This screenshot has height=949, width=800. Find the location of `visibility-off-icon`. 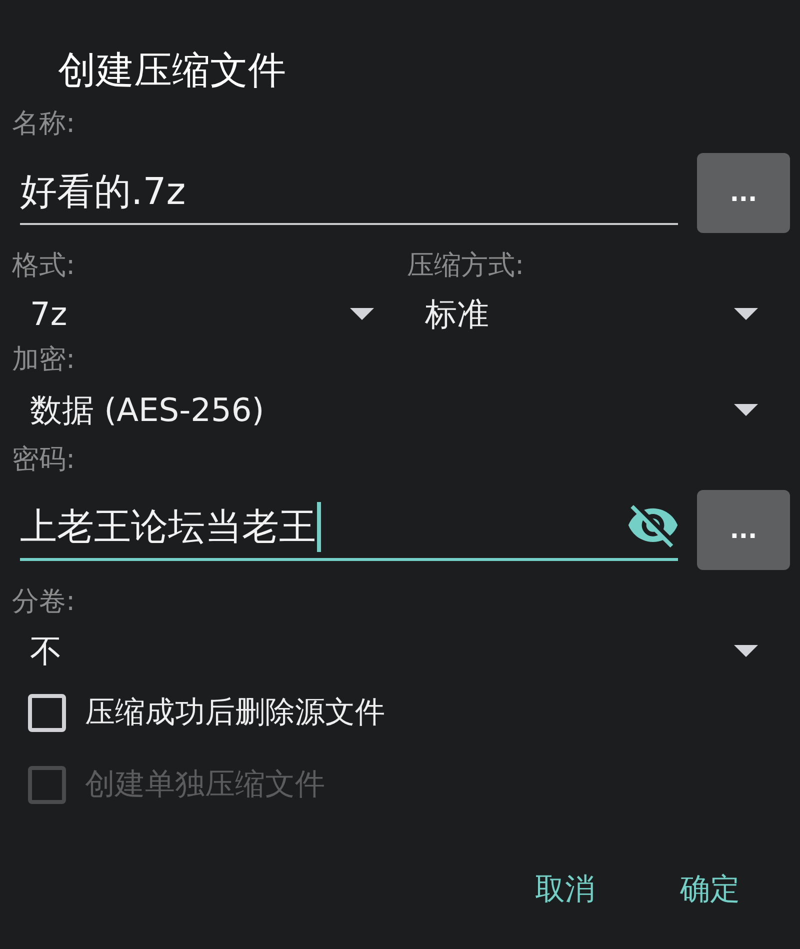

visibility-off-icon is located at coordinates (653, 526).